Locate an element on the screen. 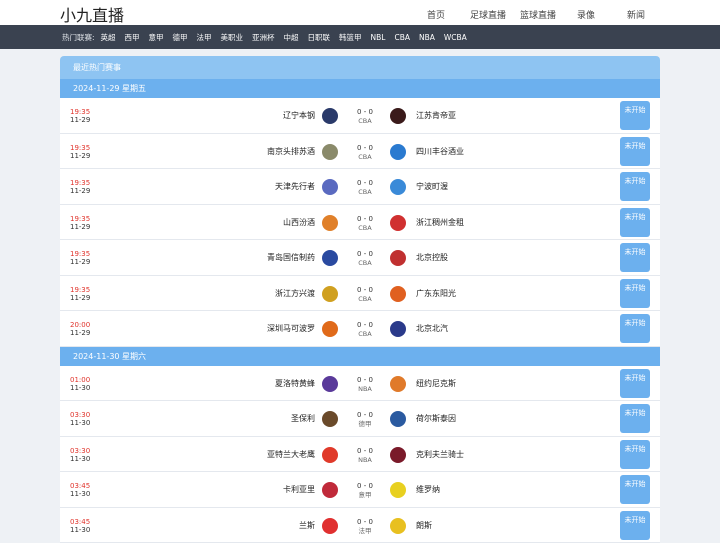 Image resolution: width=720 pixels, height=543 pixels. away-team-name: 荷尔斯泰因 is located at coordinates (436, 418).